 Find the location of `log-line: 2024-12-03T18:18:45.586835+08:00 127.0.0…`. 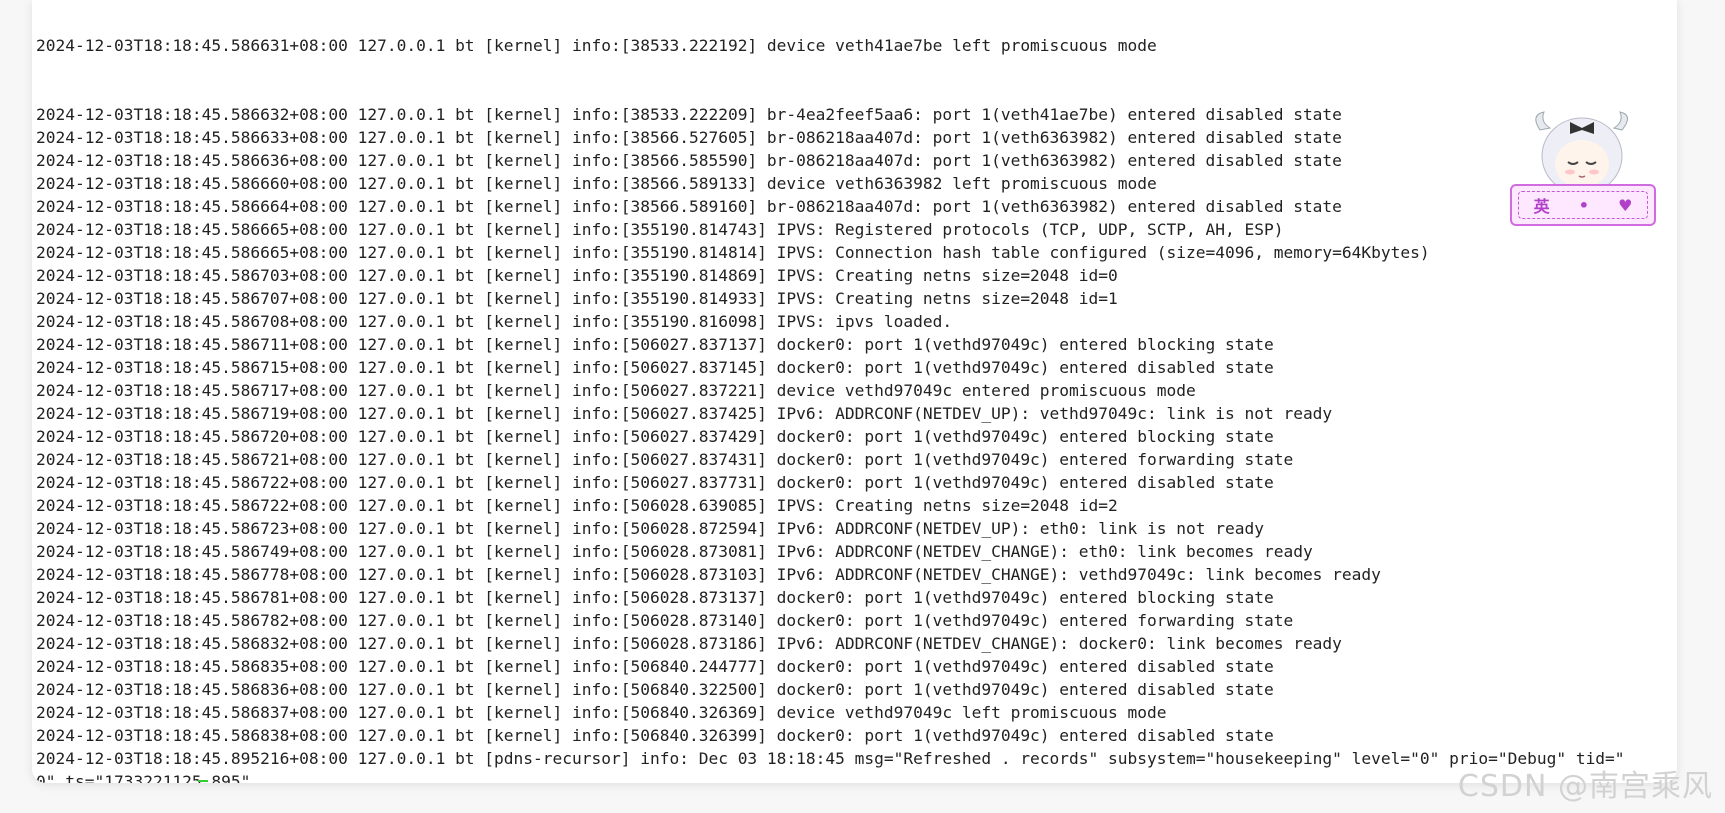

log-line: 2024-12-03T18:18:45.586835+08:00 127.0.0… is located at coordinates (655, 666).